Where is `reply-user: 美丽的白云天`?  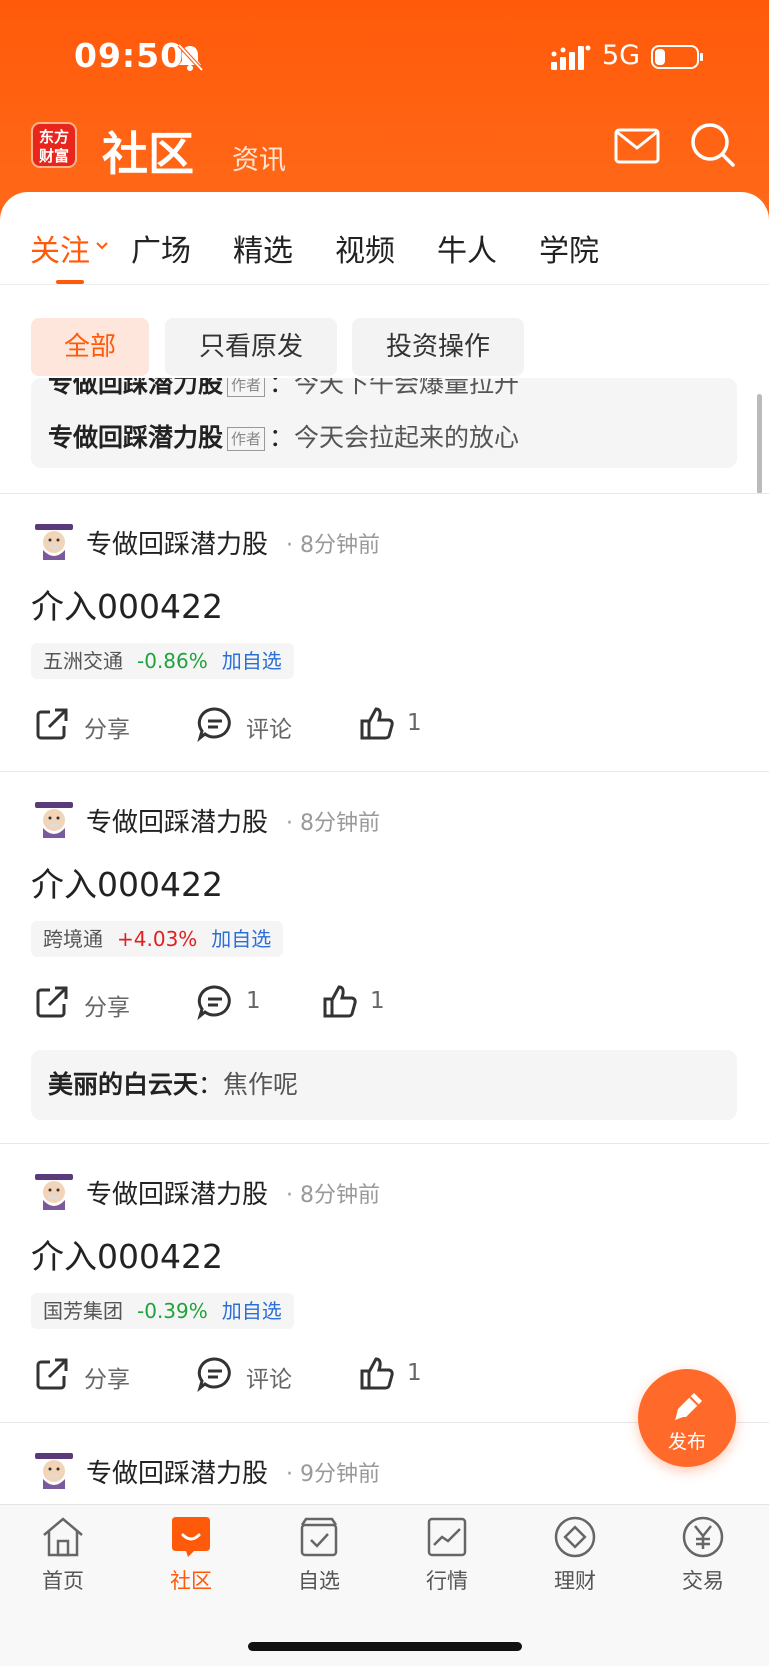 reply-user: 美丽的白云天 is located at coordinates (123, 1084).